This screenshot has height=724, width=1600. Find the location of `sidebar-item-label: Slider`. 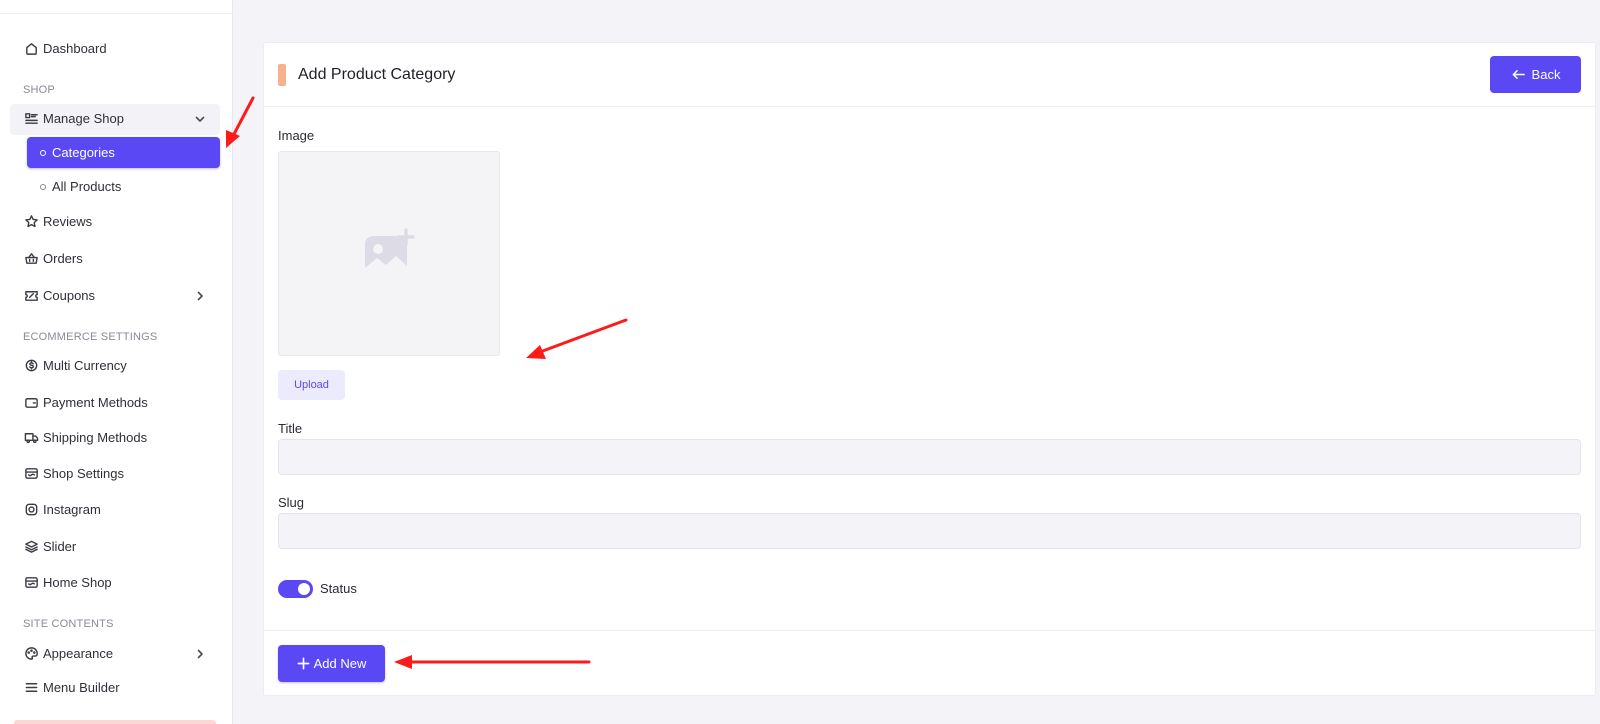

sidebar-item-label: Slider is located at coordinates (60, 546).